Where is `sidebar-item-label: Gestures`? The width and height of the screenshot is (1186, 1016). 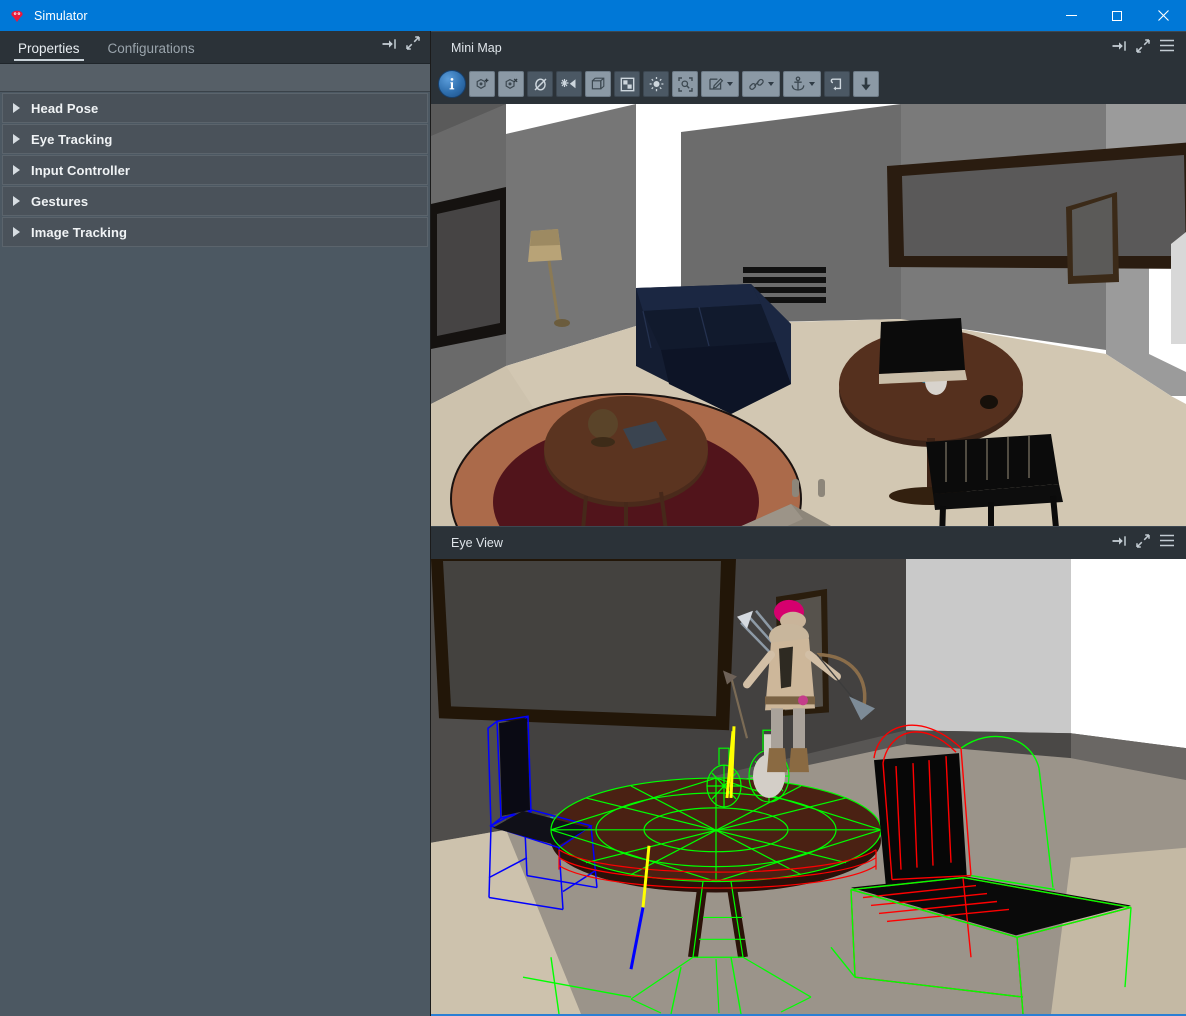
sidebar-item-label: Gestures is located at coordinates (60, 201).